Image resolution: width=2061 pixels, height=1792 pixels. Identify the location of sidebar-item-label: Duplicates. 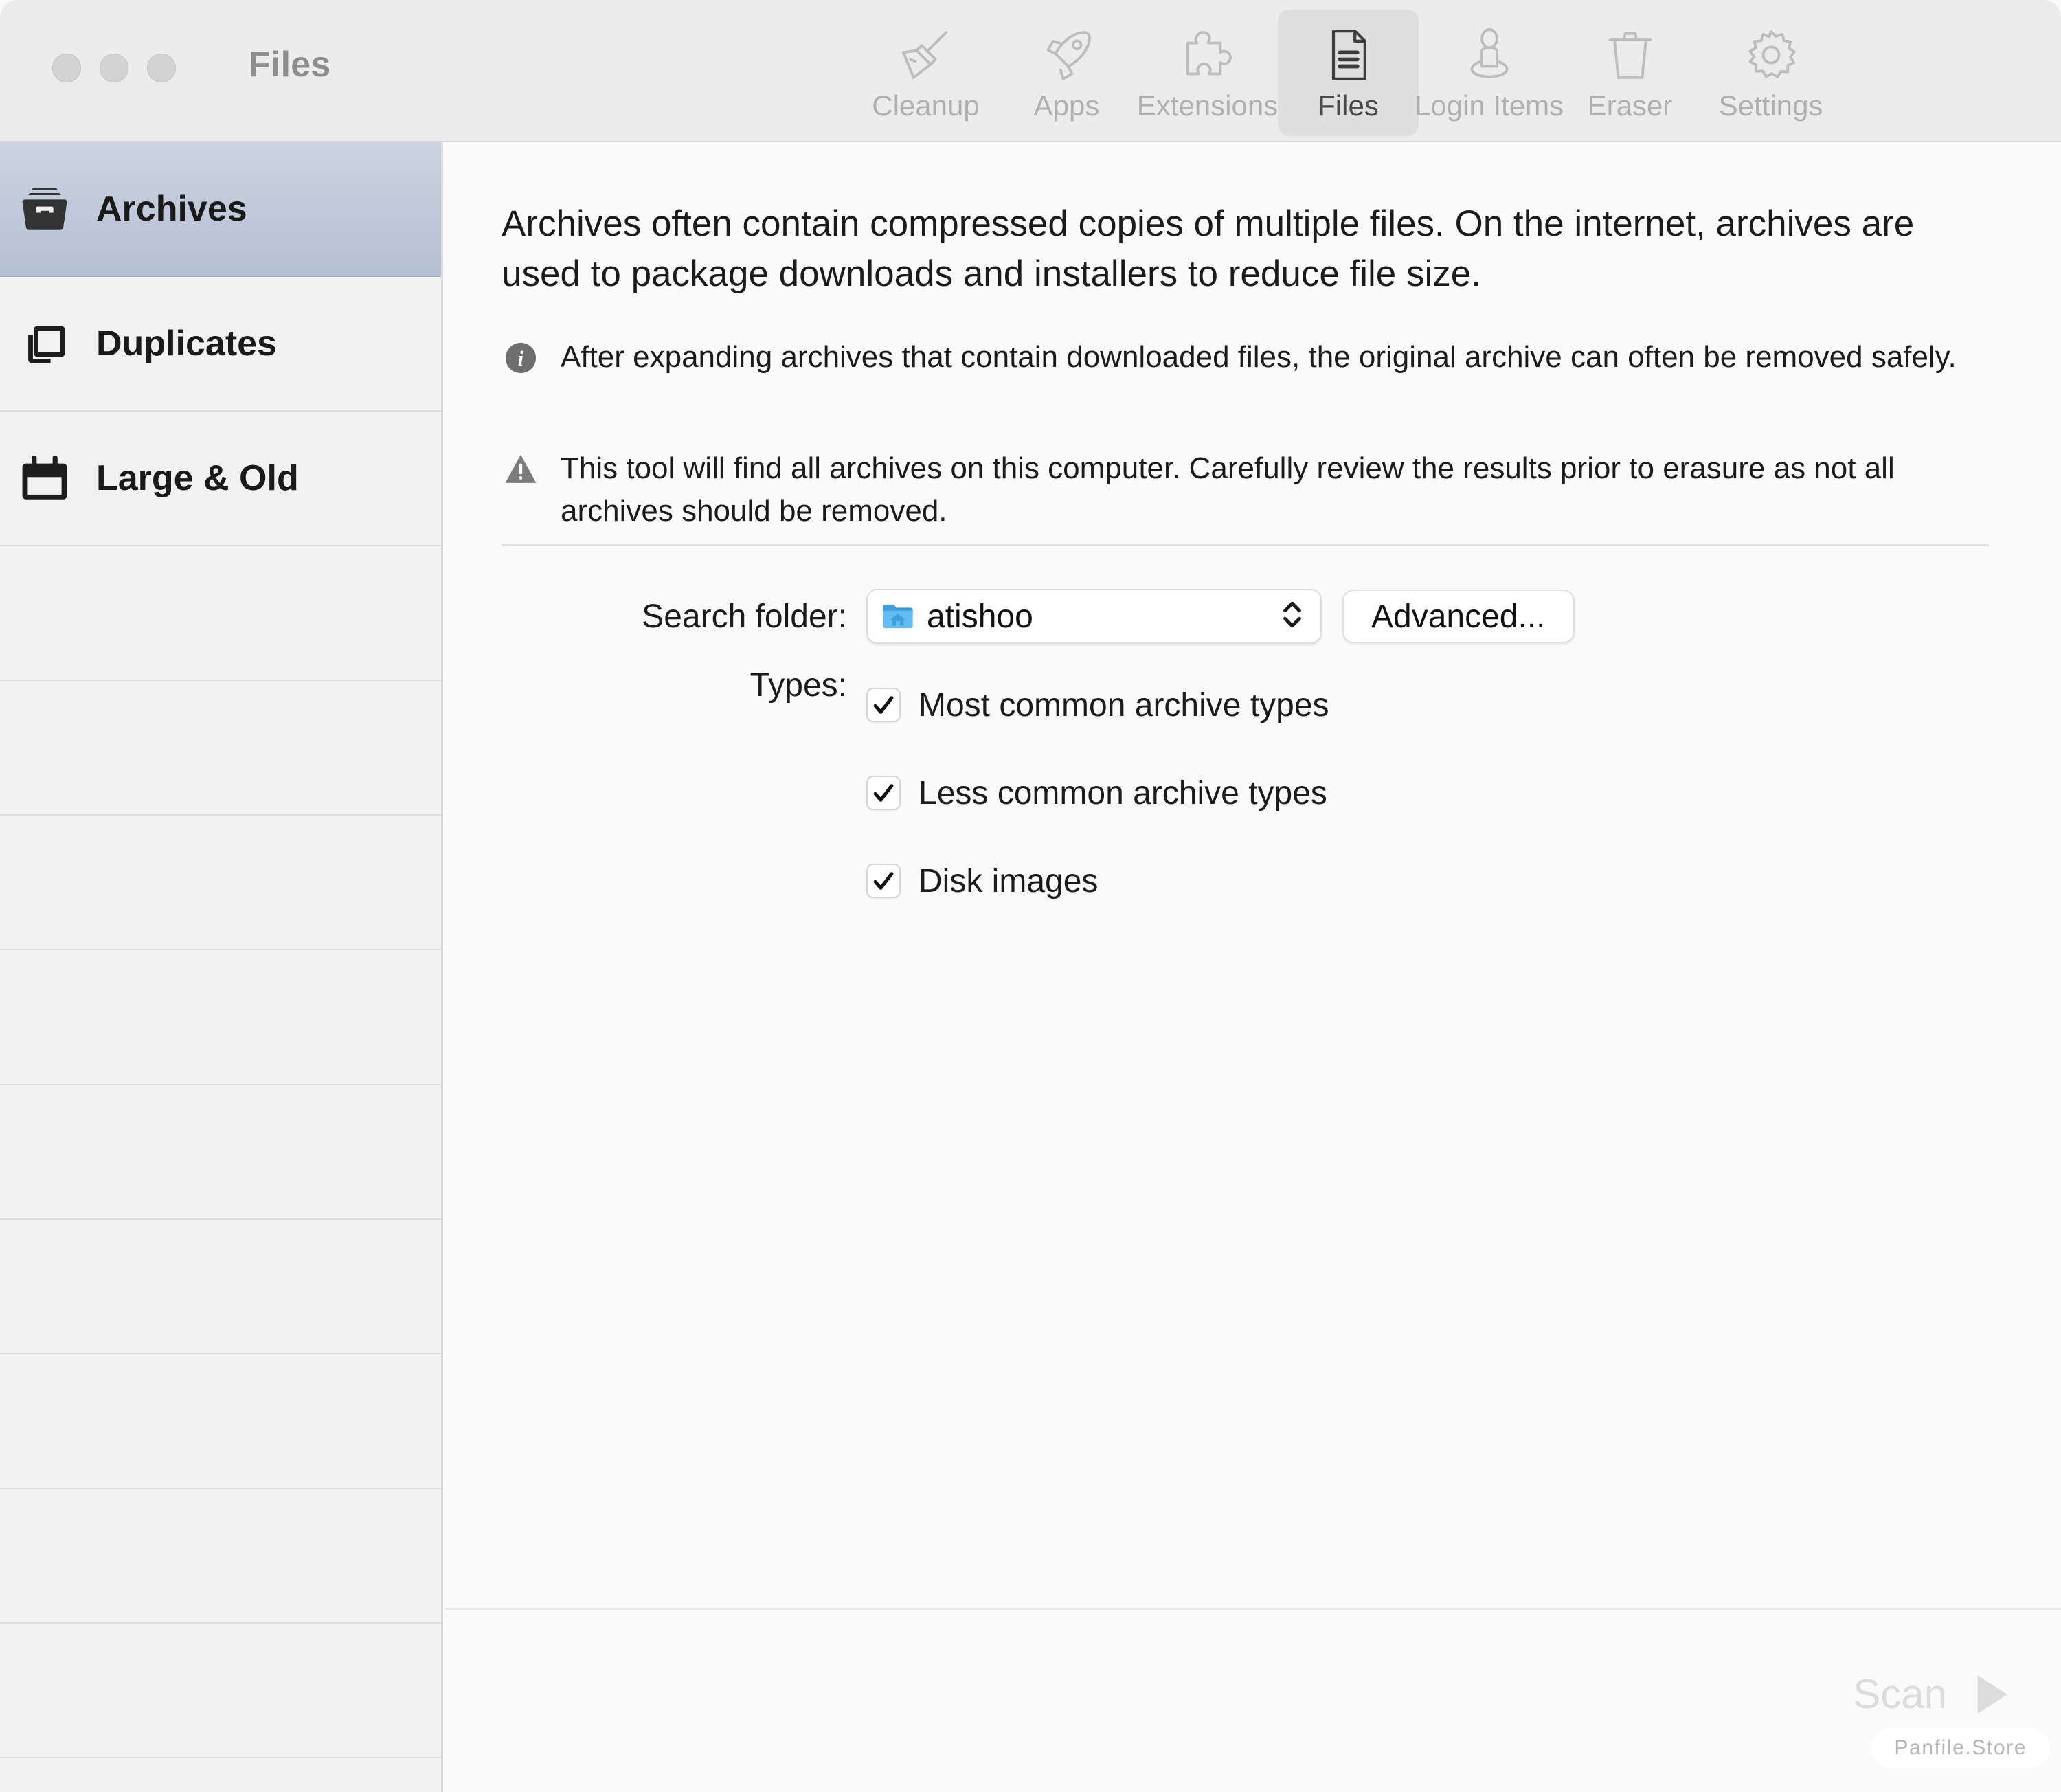
(186, 343).